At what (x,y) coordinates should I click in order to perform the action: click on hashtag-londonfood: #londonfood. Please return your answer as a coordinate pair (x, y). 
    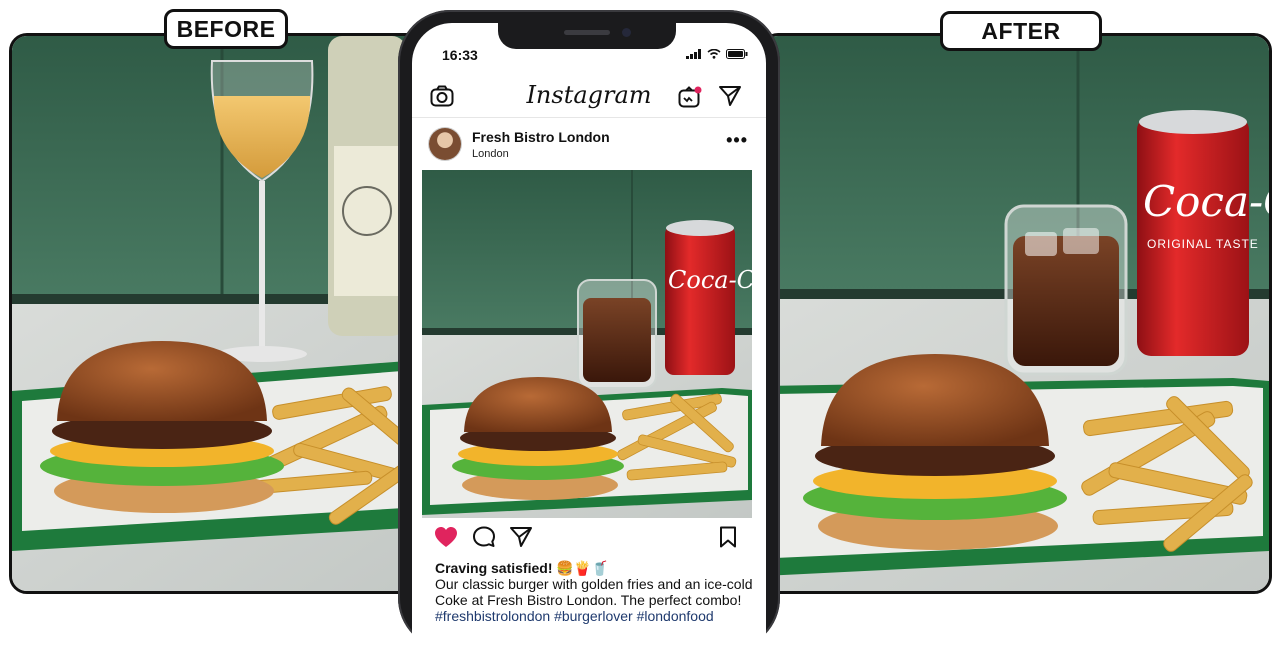
    Looking at the image, I should click on (675, 616).